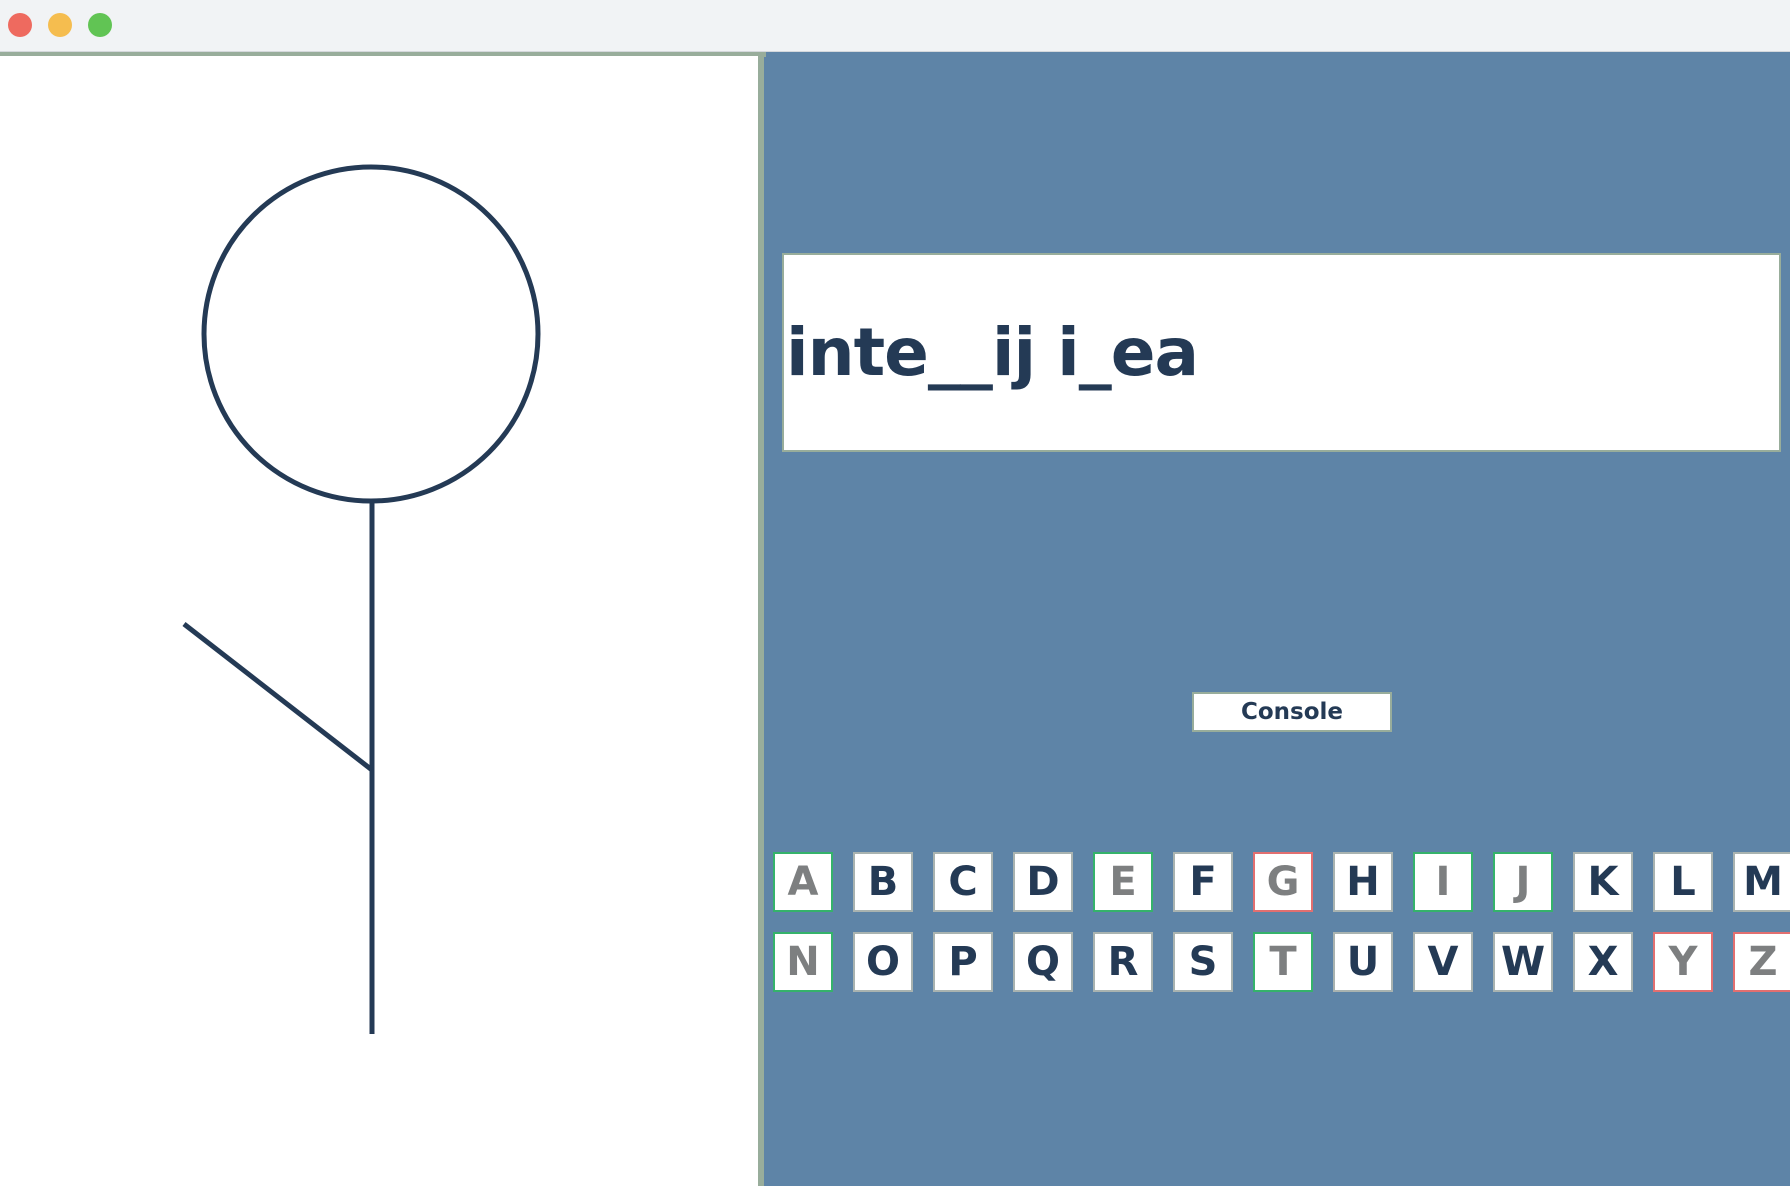 This screenshot has height=1186, width=1790. What do you see at coordinates (1123, 962) in the screenshot?
I see `letter-key-r: R` at bounding box center [1123, 962].